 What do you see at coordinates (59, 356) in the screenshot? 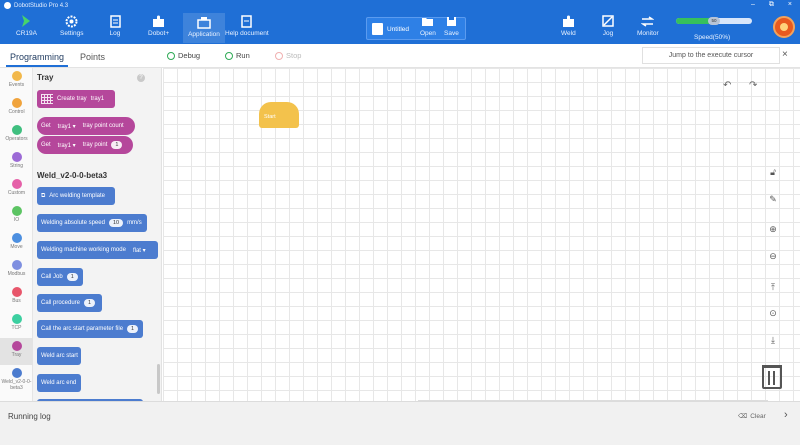
I see `block-weld-arc-start: Weld arc start` at bounding box center [59, 356].